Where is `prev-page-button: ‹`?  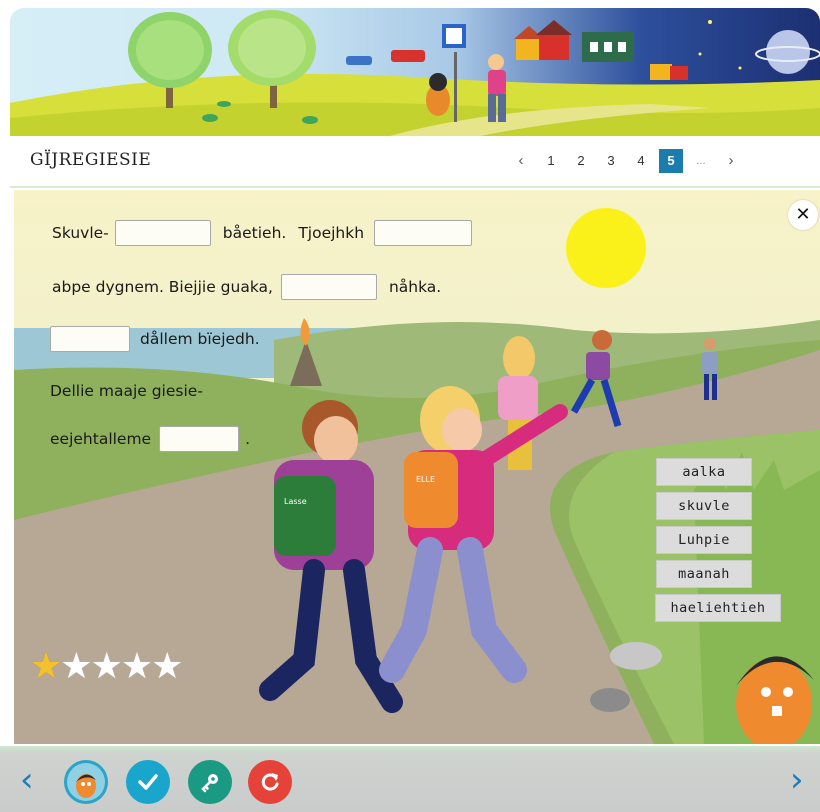 prev-page-button: ‹ is located at coordinates (521, 161).